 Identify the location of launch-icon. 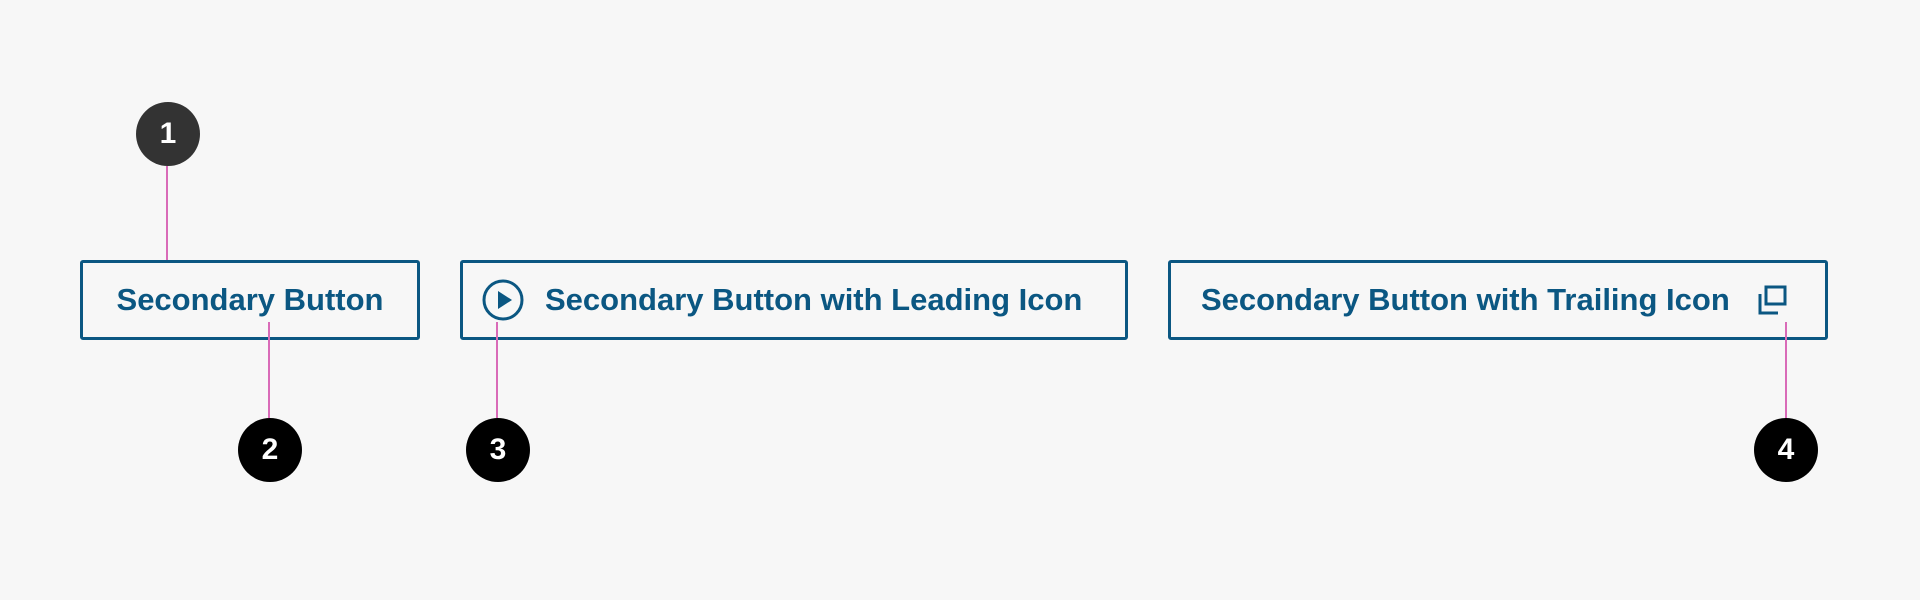
(1772, 300).